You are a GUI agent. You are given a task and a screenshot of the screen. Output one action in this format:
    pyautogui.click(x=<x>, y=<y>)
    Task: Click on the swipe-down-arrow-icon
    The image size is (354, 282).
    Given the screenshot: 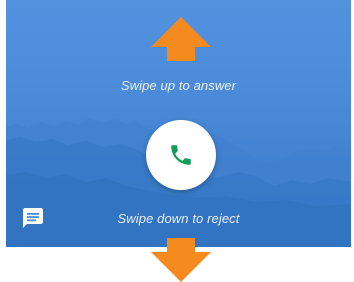 What is the action you would take?
    pyautogui.click(x=181, y=260)
    